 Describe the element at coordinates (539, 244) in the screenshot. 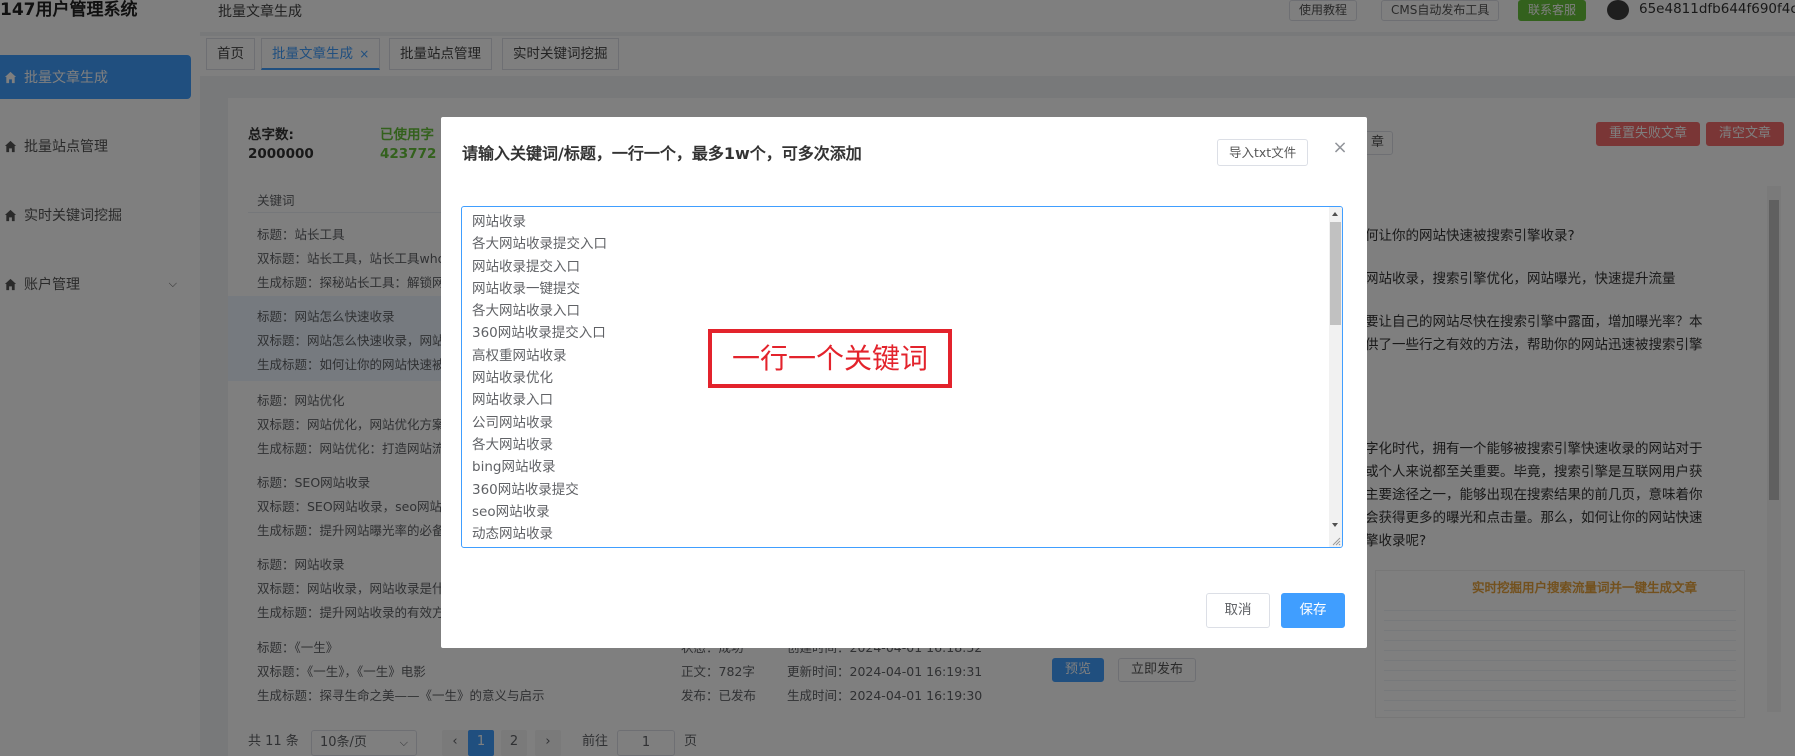

I see `keyword-line: 各大网站收录提交入口` at that location.